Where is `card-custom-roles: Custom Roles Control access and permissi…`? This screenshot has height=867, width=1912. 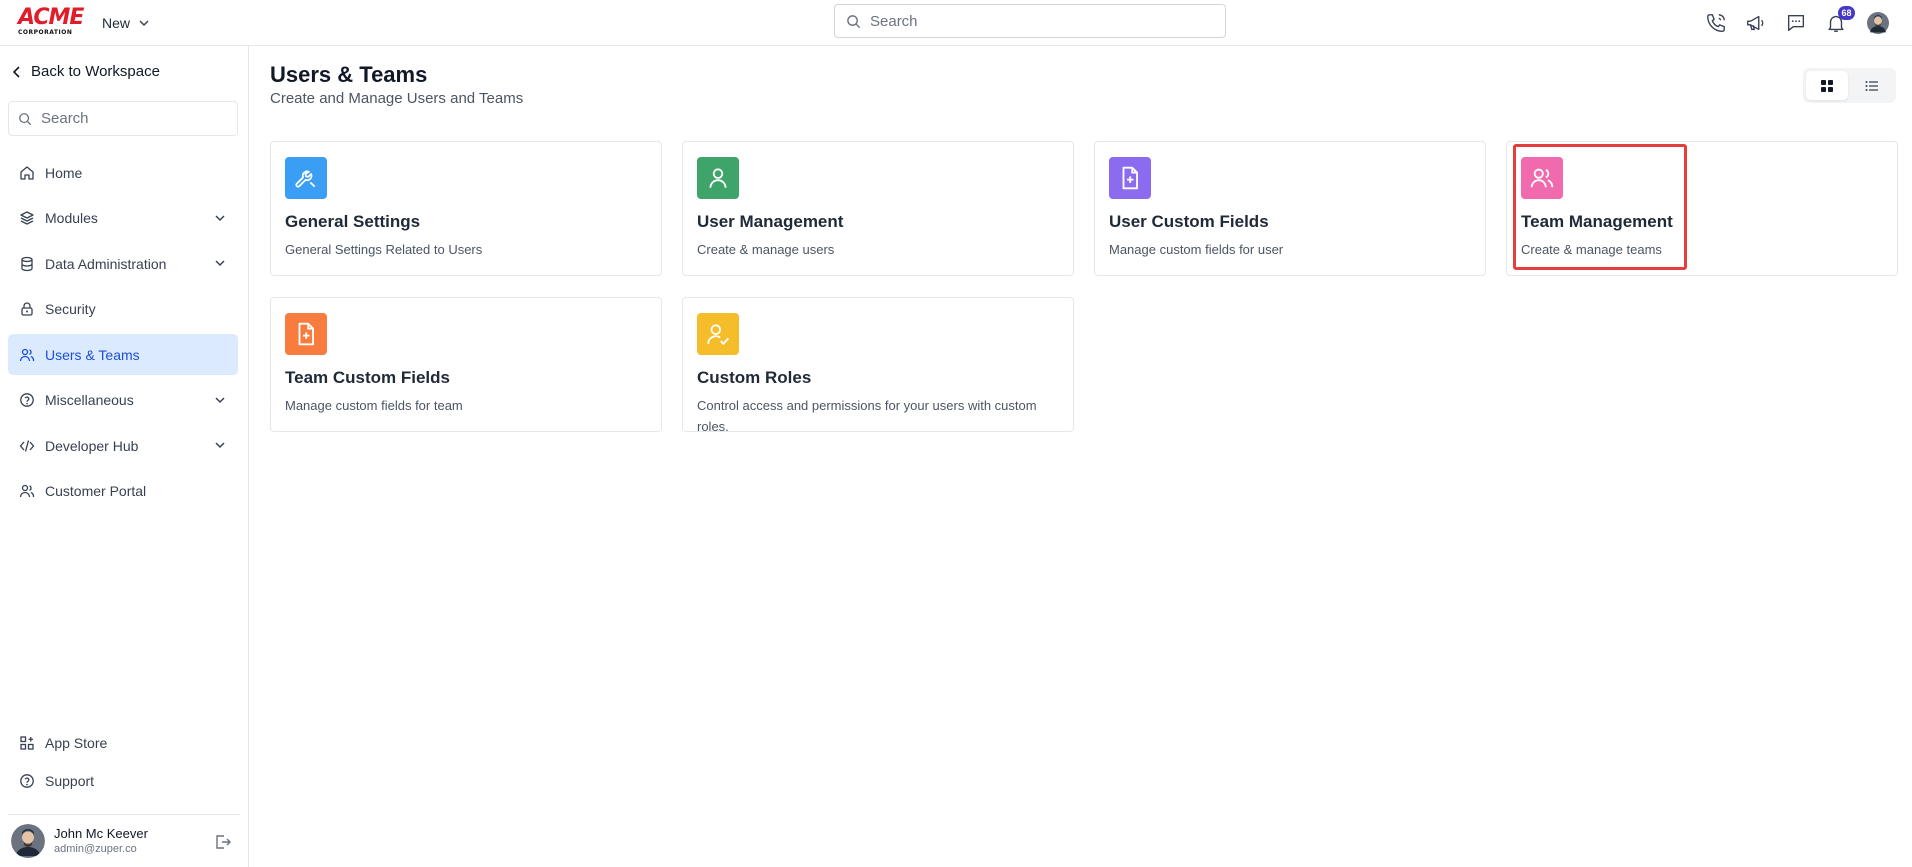
card-custom-roles: Custom Roles Control access and permissi… is located at coordinates (878, 365).